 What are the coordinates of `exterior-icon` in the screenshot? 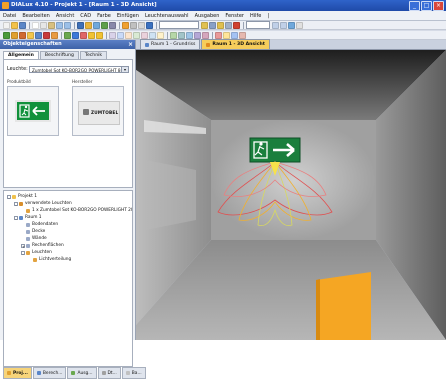 It's located at (104, 25).